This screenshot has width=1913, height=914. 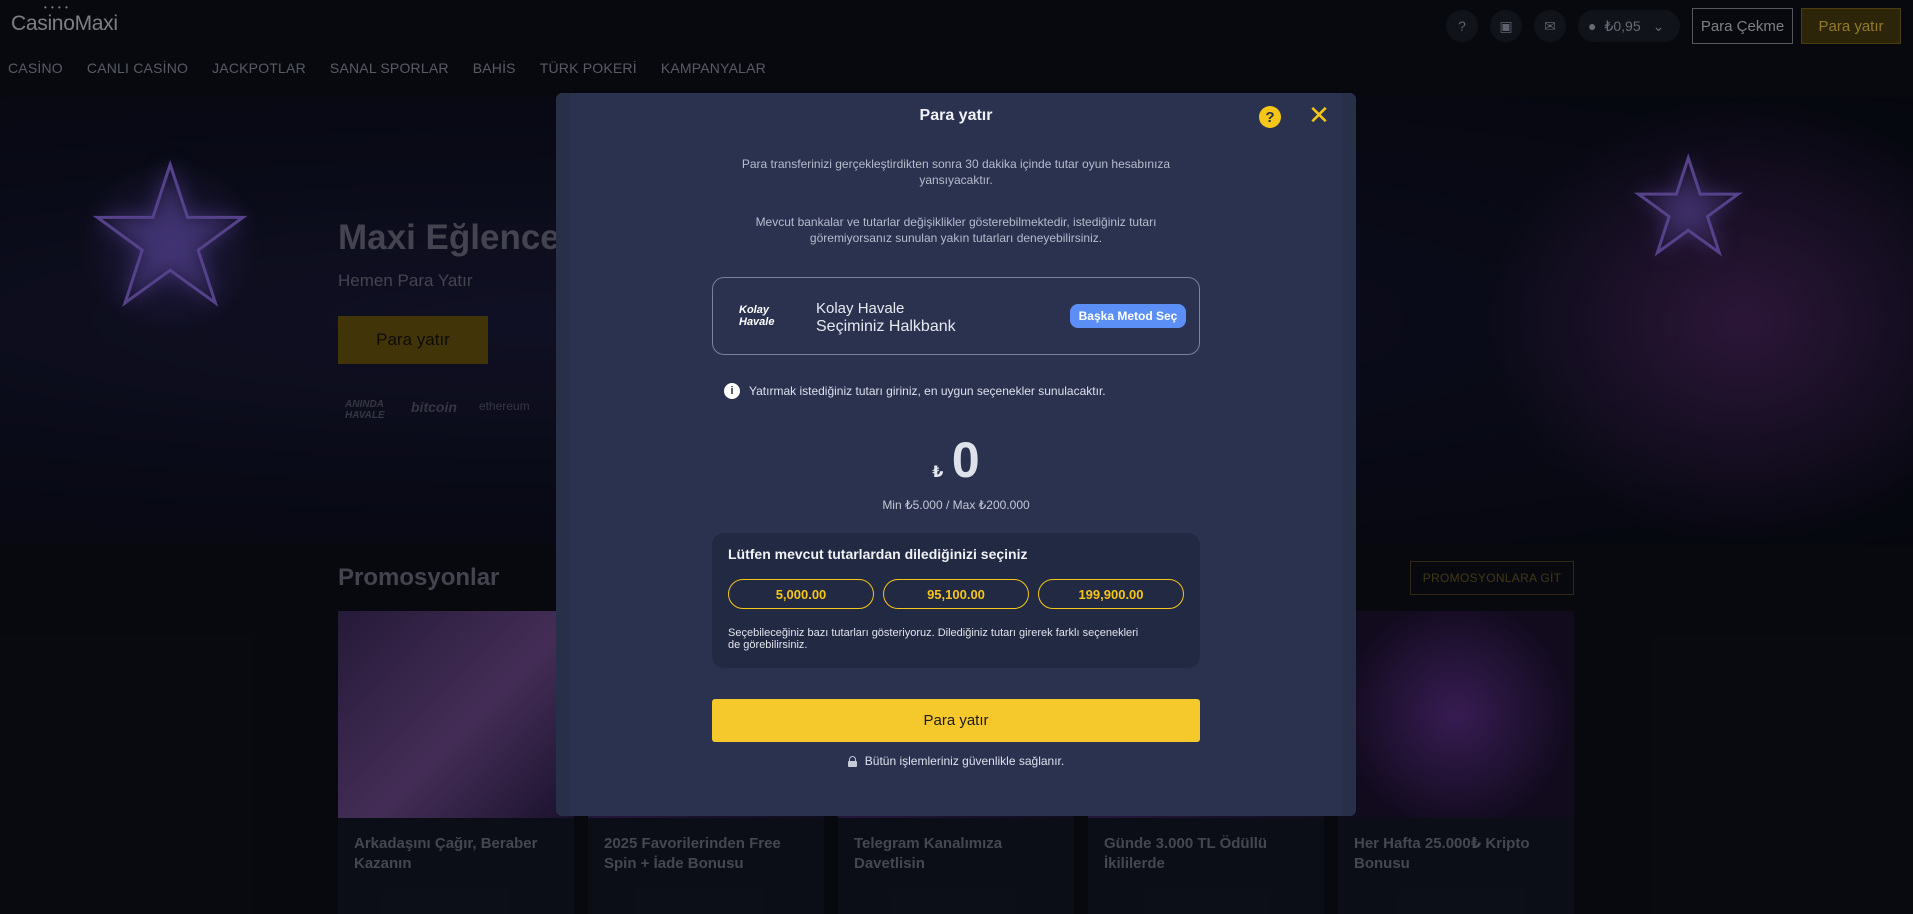 What do you see at coordinates (754, 310) in the screenshot?
I see `logo-line-1: Kolay` at bounding box center [754, 310].